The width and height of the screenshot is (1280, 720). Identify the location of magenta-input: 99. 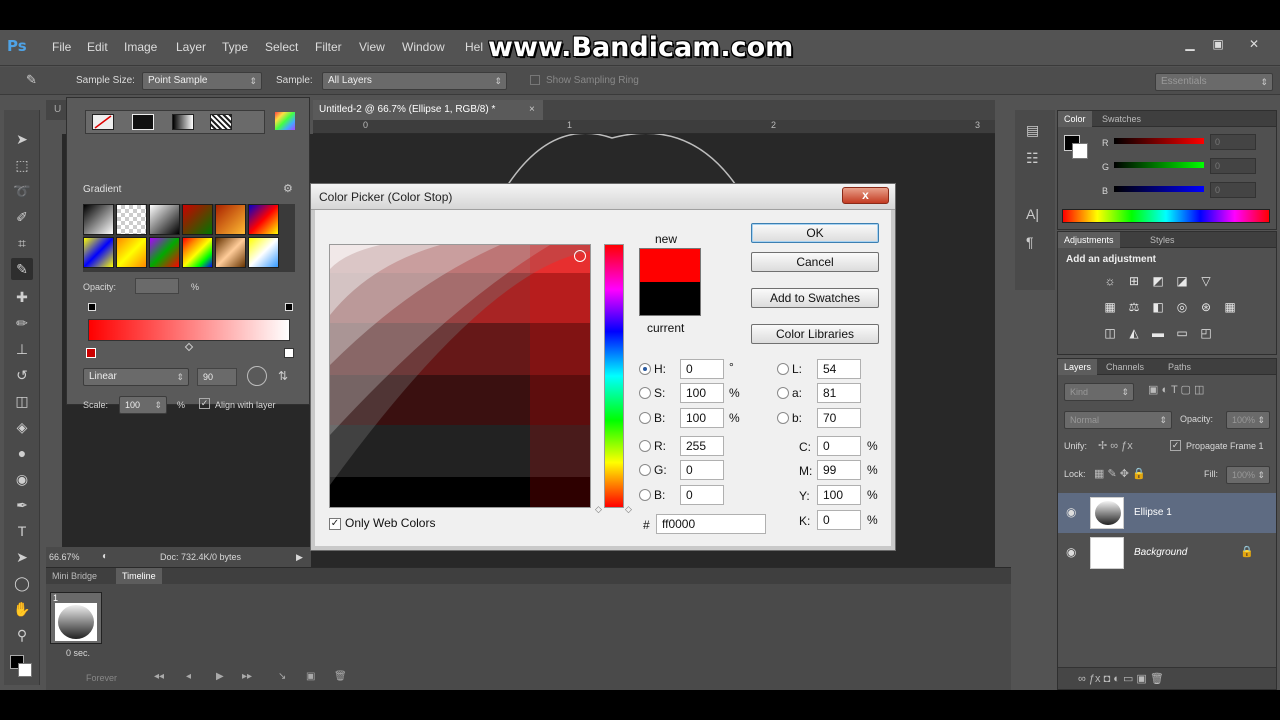
(839, 470).